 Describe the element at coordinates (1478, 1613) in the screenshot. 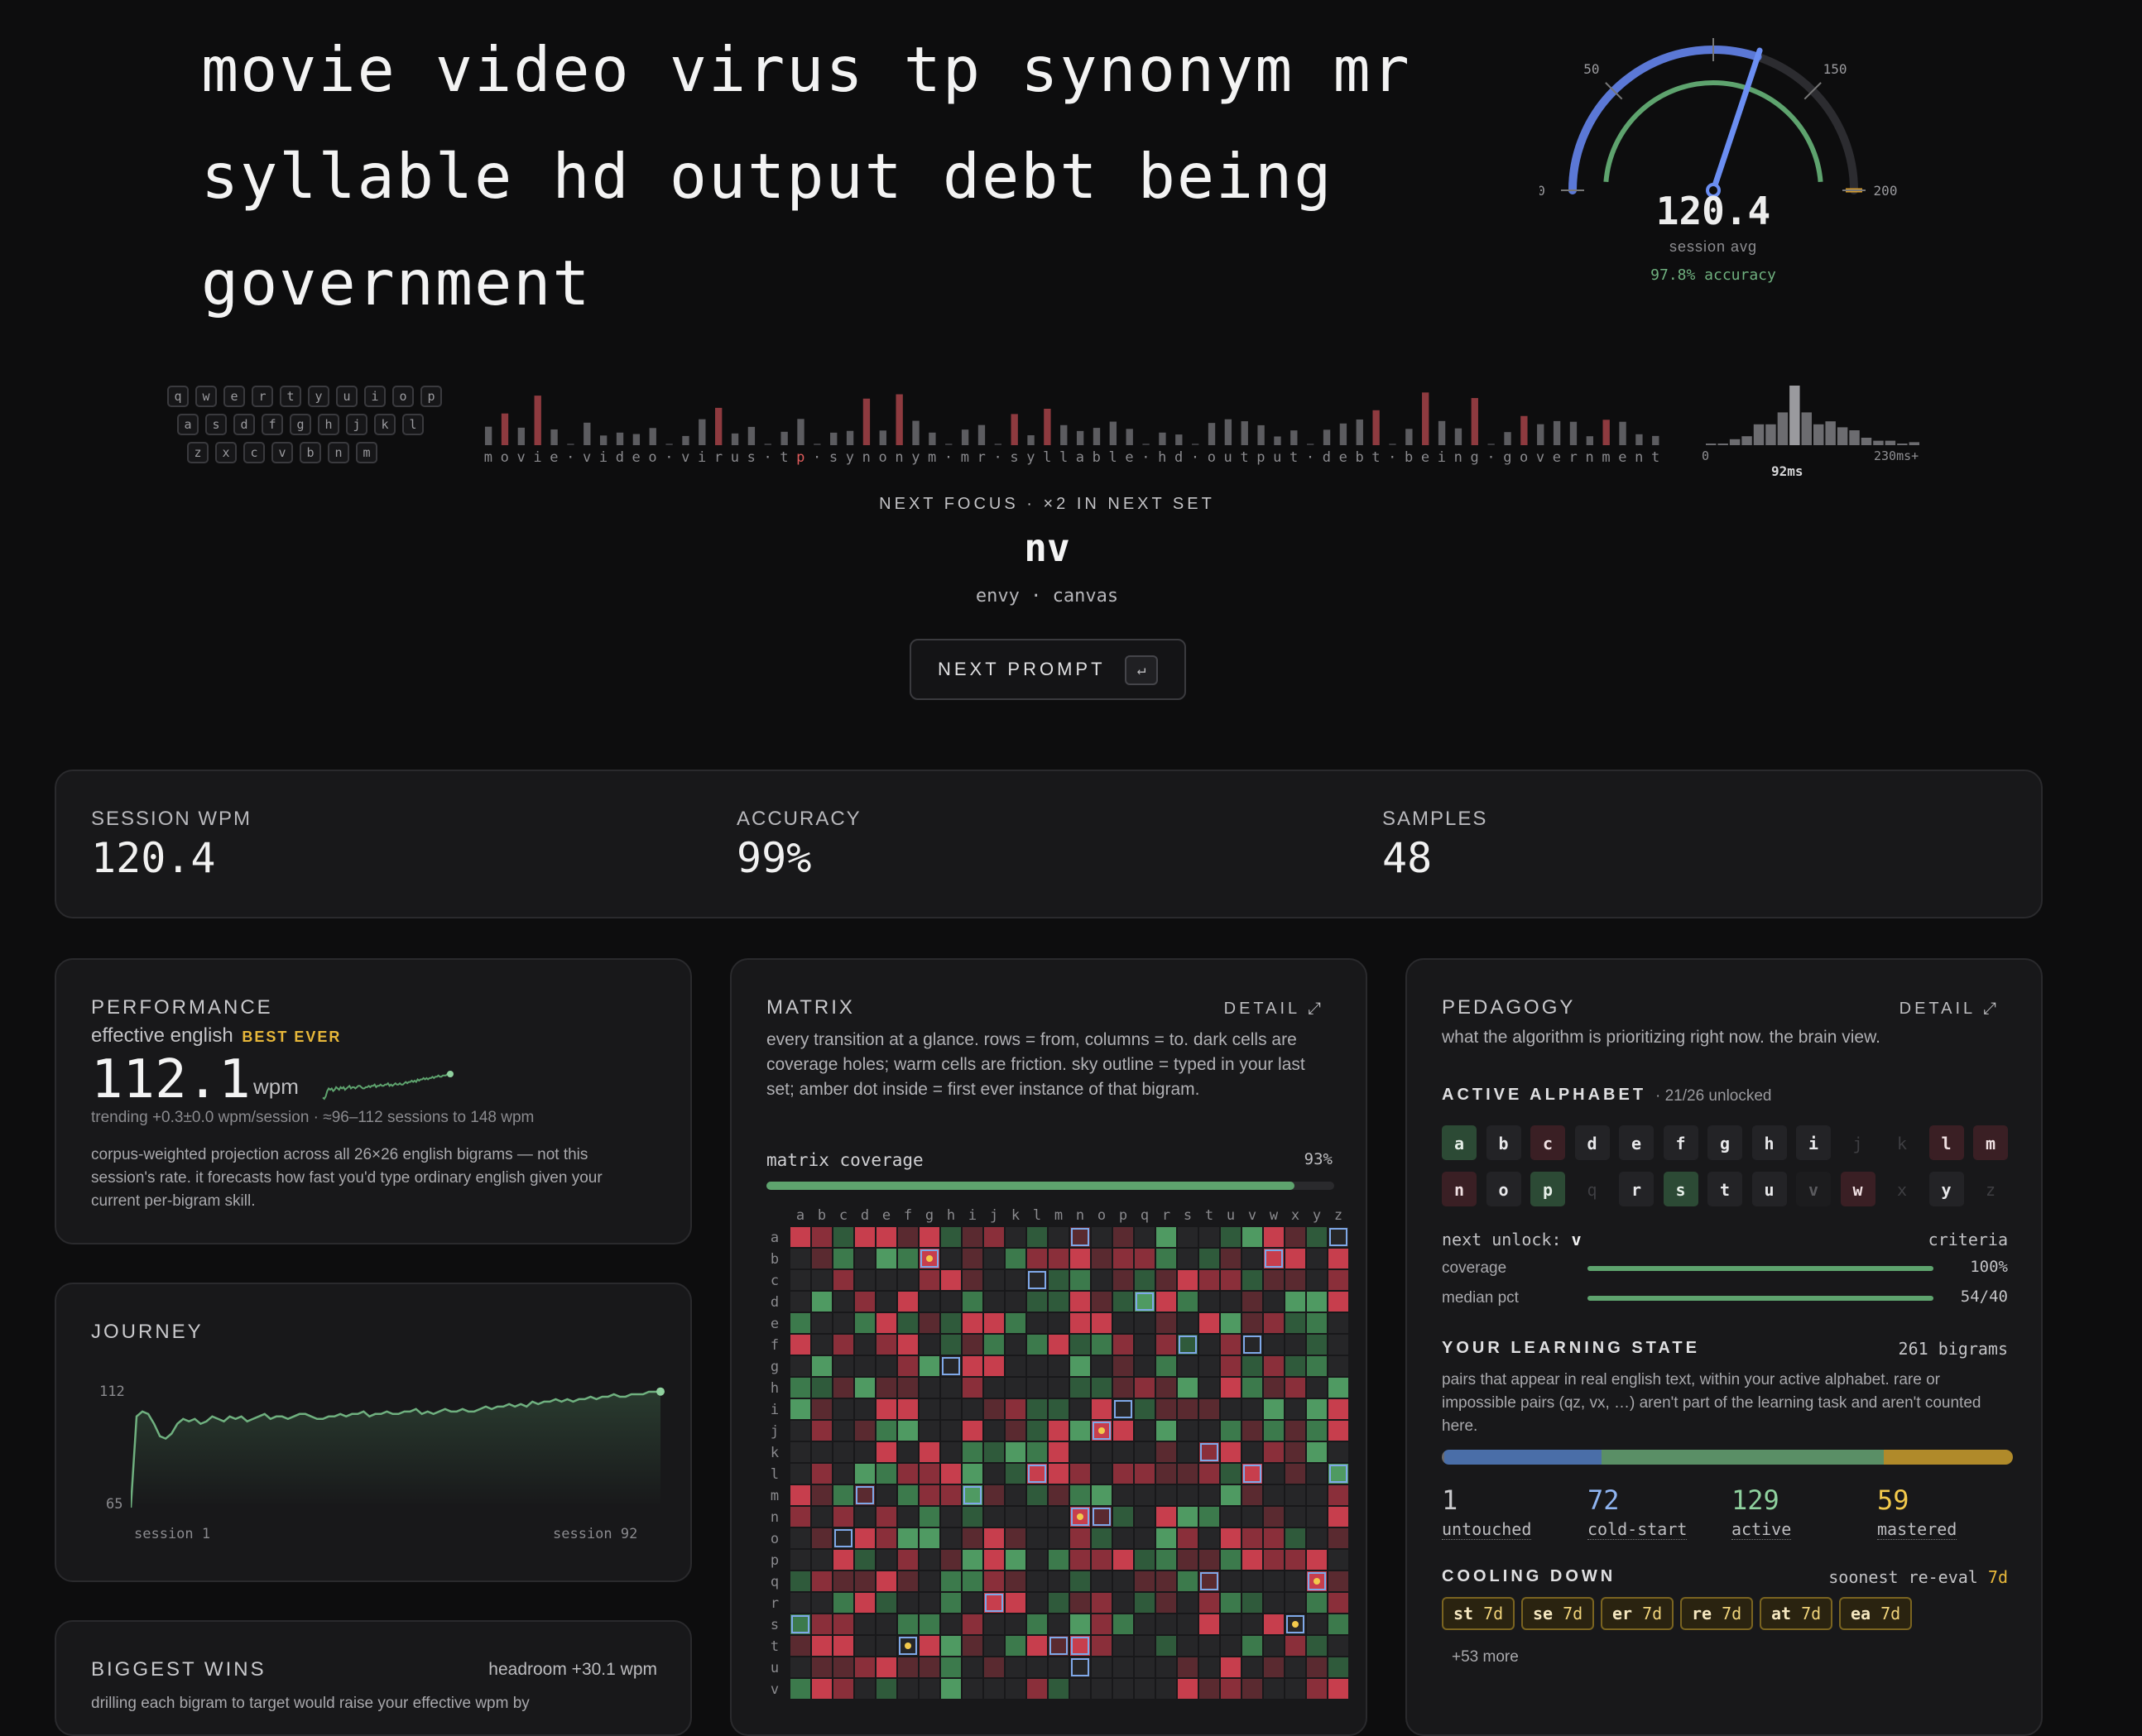

I see `cooling-chip-st: st 7d` at that location.